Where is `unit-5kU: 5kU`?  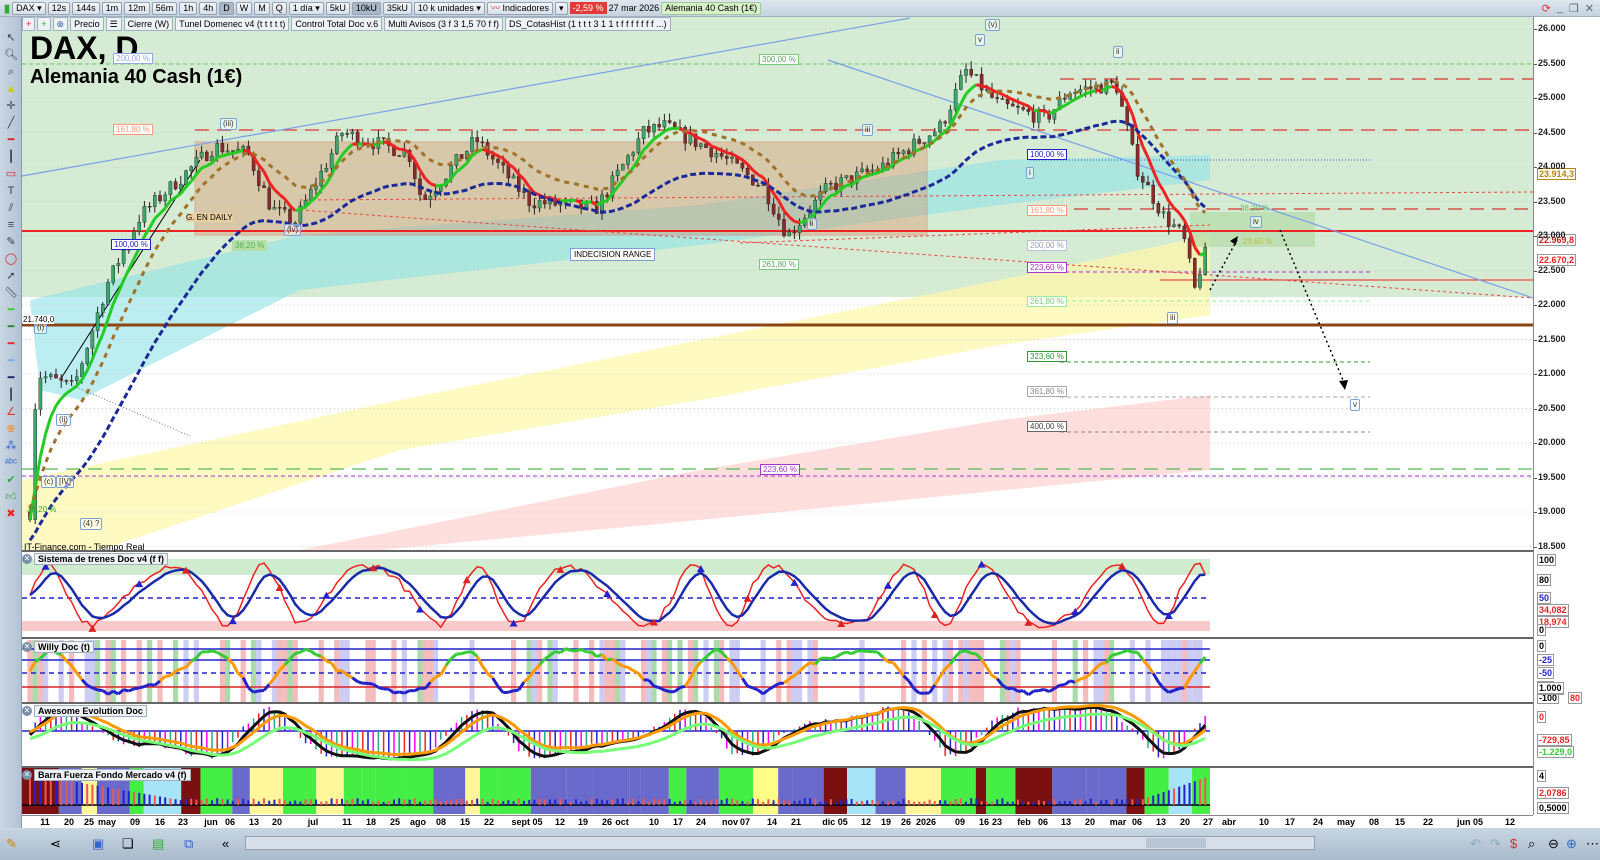
unit-5kU: 5kU is located at coordinates (337, 8).